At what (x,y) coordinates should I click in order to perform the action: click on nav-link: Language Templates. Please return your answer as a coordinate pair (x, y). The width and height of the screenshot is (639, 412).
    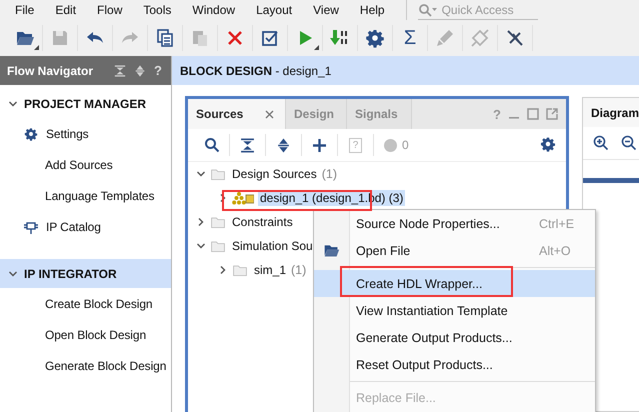
    Looking at the image, I should click on (99, 195).